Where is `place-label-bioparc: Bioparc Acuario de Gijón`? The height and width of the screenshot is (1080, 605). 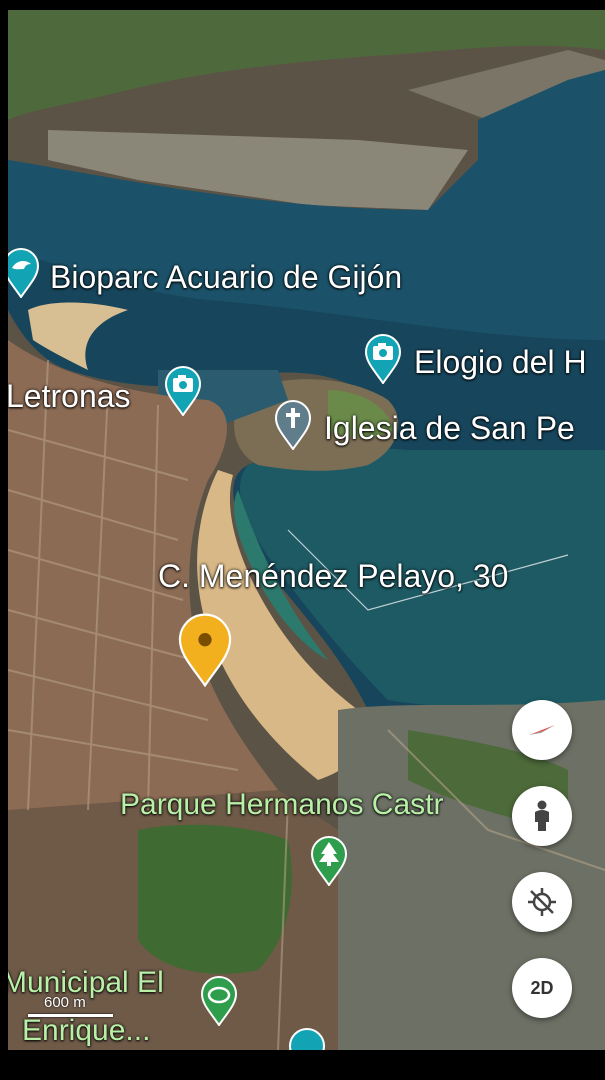
place-label-bioparc: Bioparc Acuario de Gijón is located at coordinates (226, 277).